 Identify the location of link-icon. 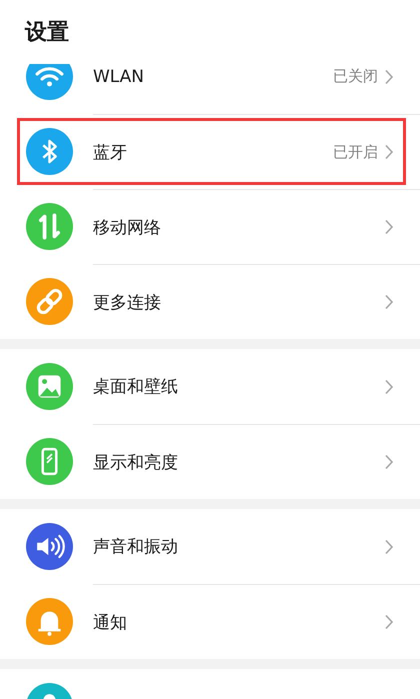
(49, 301).